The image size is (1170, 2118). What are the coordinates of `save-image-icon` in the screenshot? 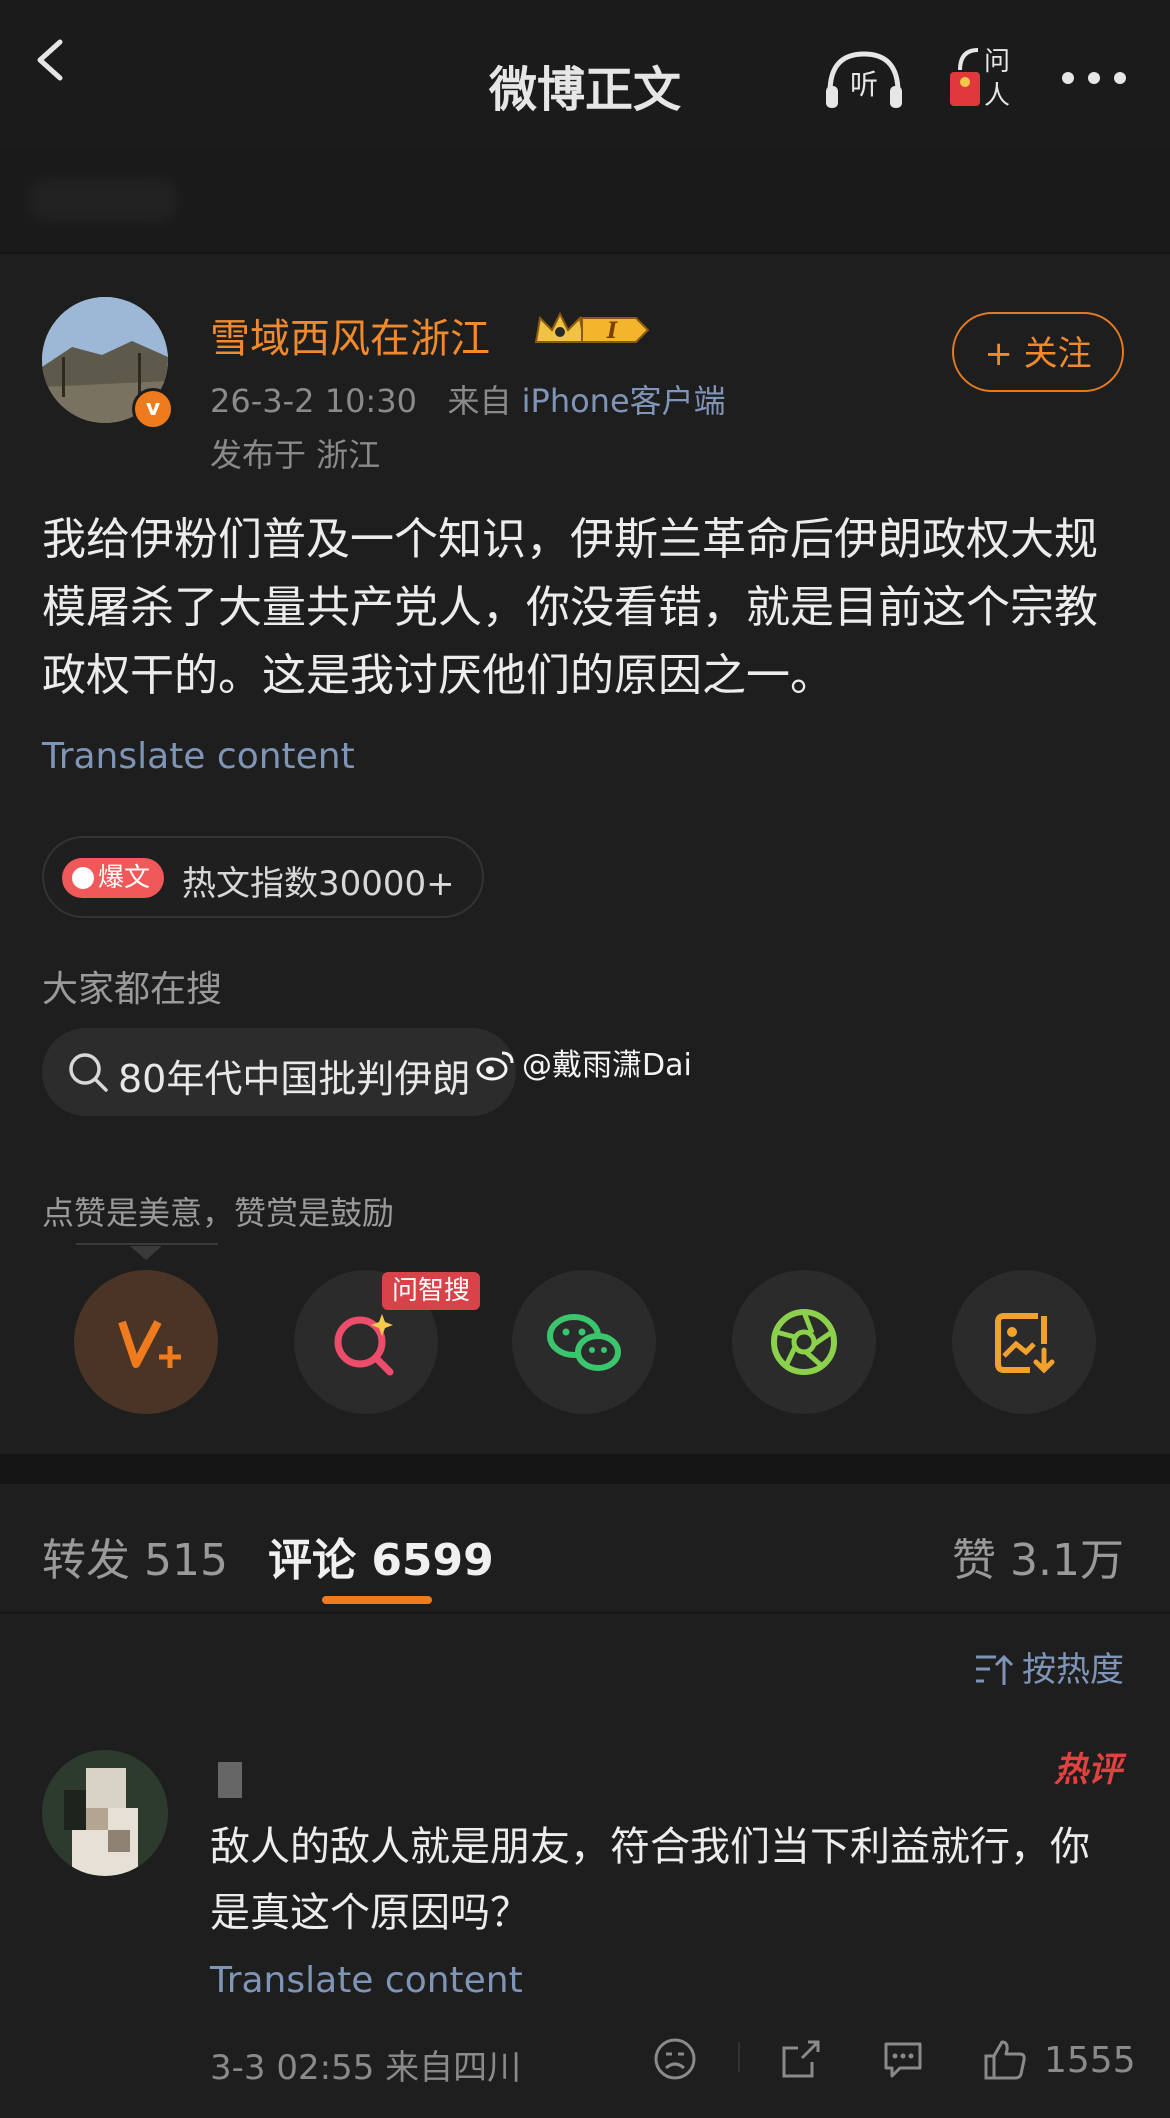 It's located at (1025, 1343).